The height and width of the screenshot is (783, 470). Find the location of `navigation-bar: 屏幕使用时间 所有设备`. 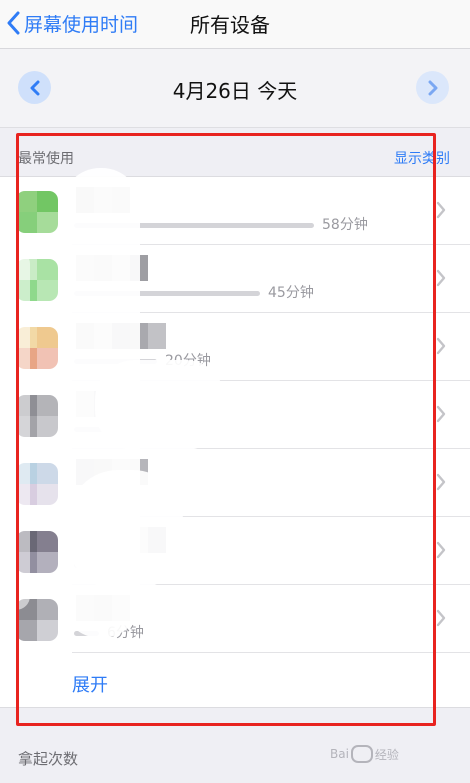

navigation-bar: 屏幕使用时间 所有设备 is located at coordinates (235, 24).